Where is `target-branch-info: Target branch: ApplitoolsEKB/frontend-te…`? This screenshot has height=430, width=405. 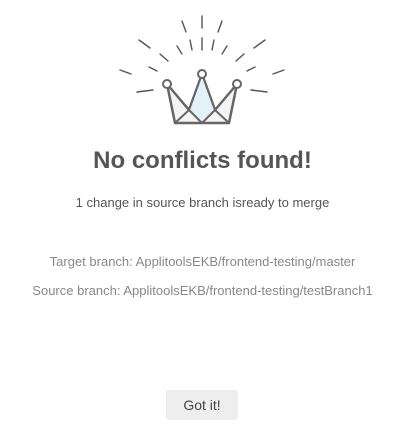 target-branch-info: Target branch: ApplitoolsEKB/frontend-te… is located at coordinates (202, 262).